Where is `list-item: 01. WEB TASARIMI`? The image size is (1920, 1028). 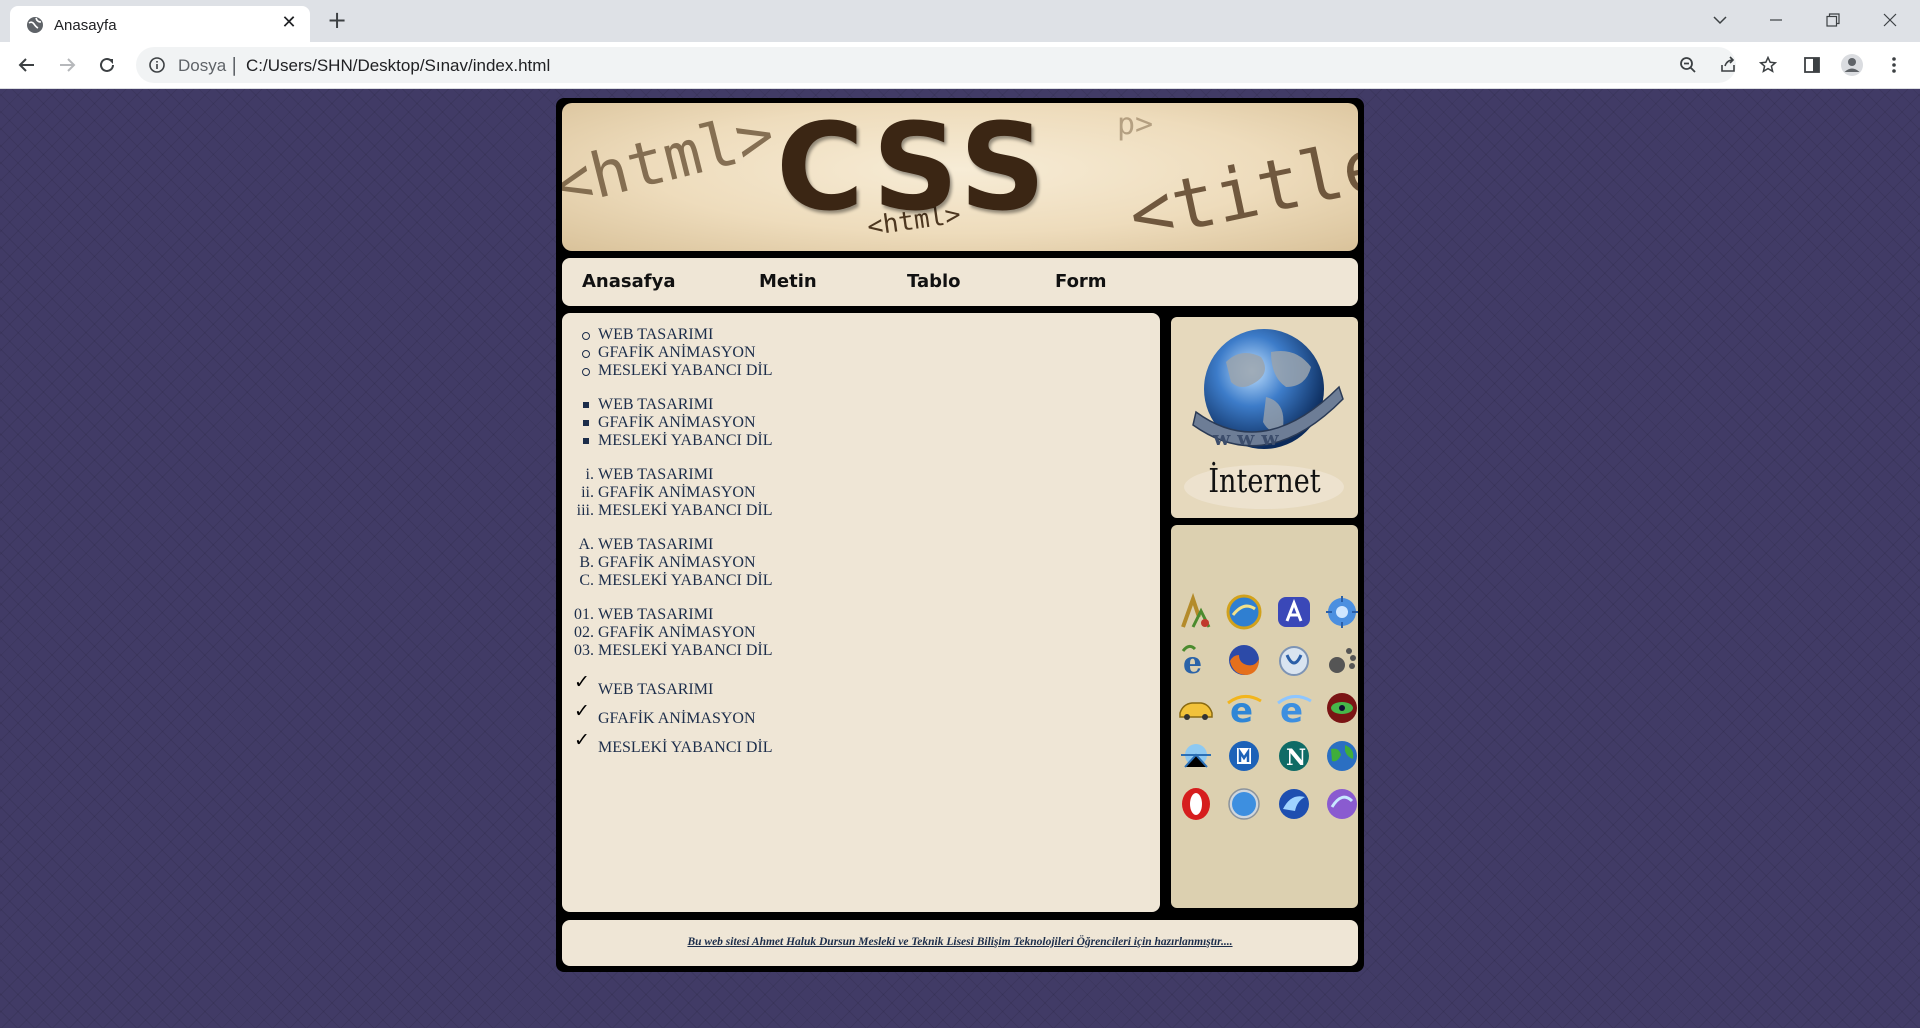
list-item: 01. WEB TASARIMI is located at coordinates (644, 614).